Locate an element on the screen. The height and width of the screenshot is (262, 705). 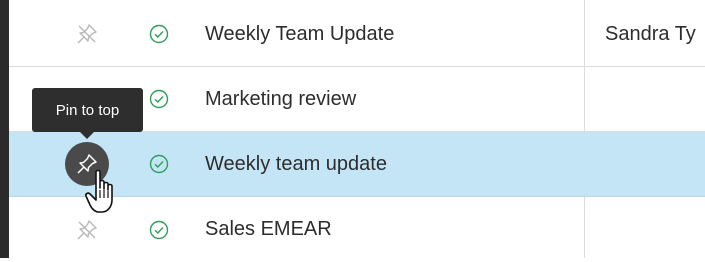
meeting-title: Weekly team update is located at coordinates (296, 164).